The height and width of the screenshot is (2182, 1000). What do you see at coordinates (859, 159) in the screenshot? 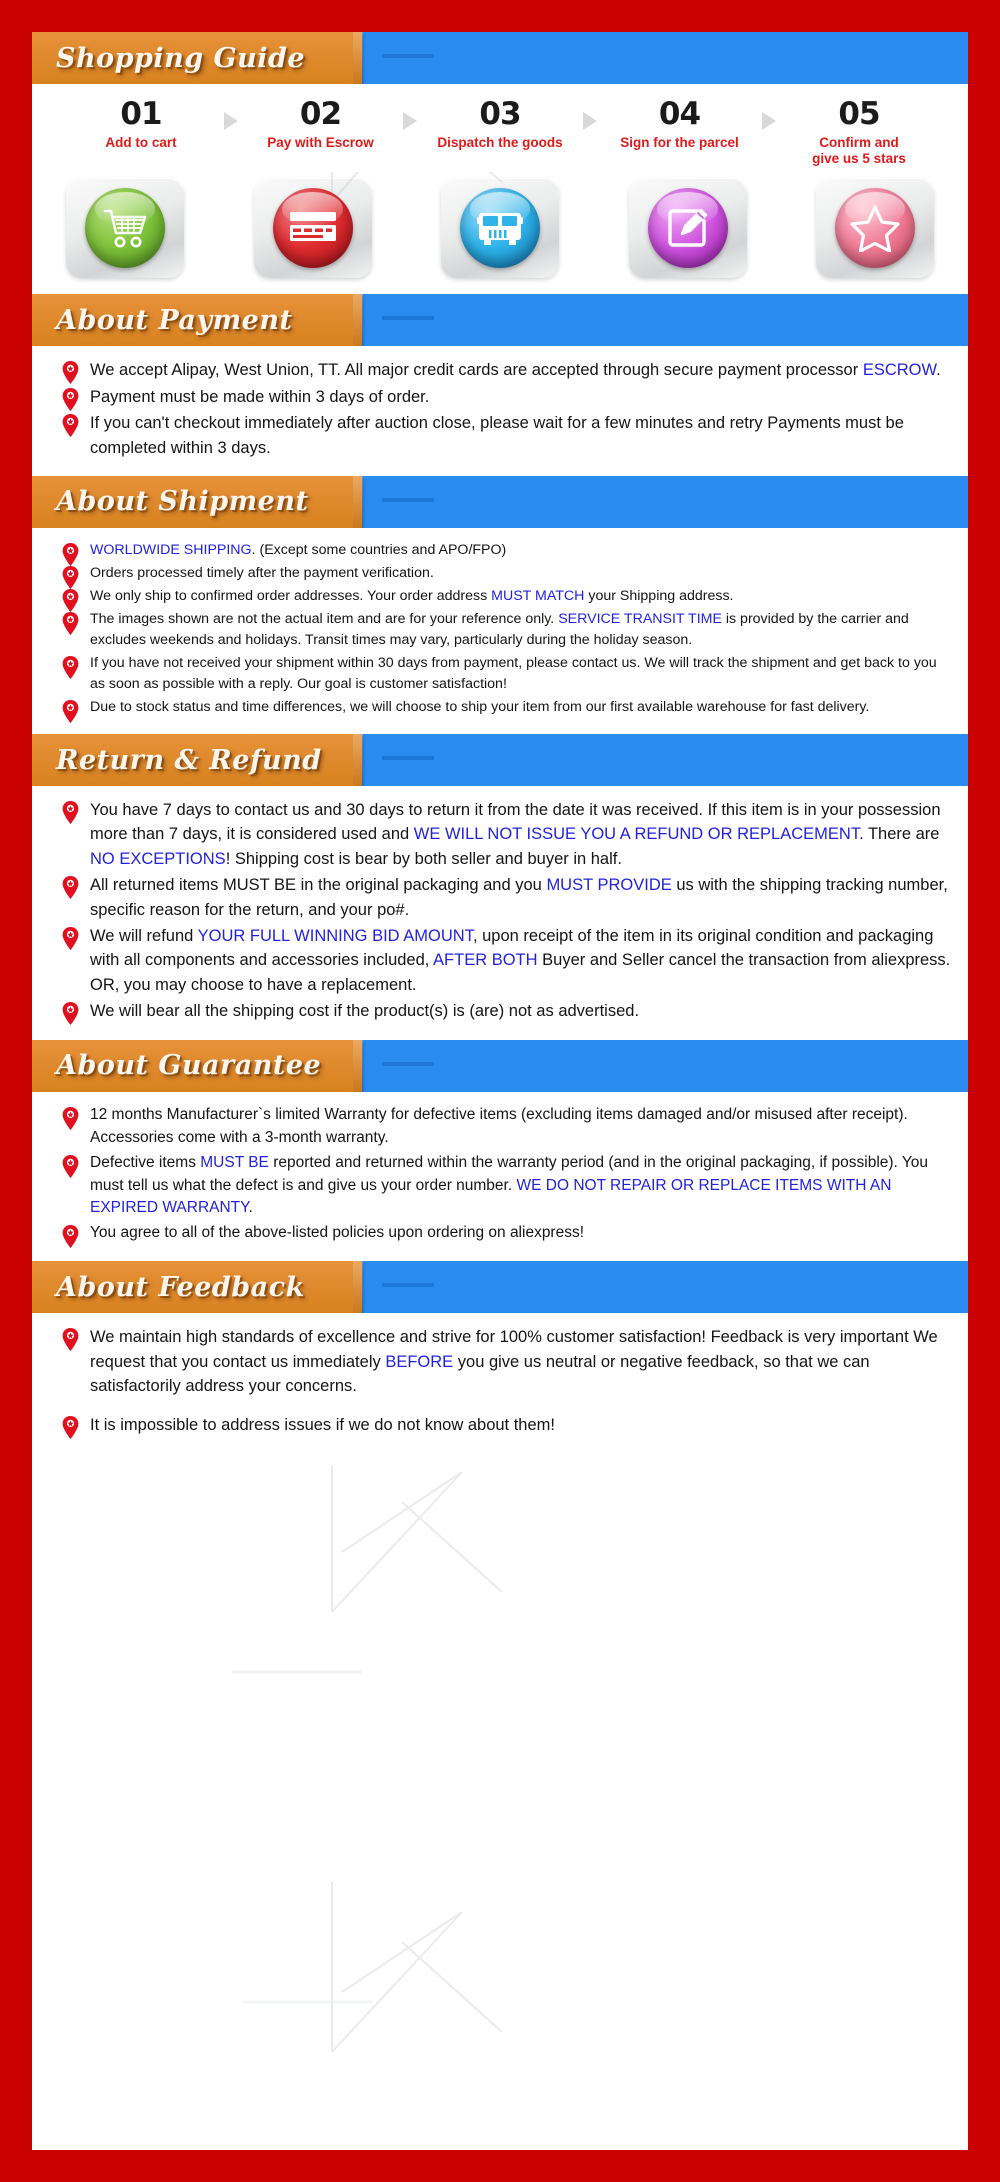
I see `step-label-line2: give us 5 stars` at bounding box center [859, 159].